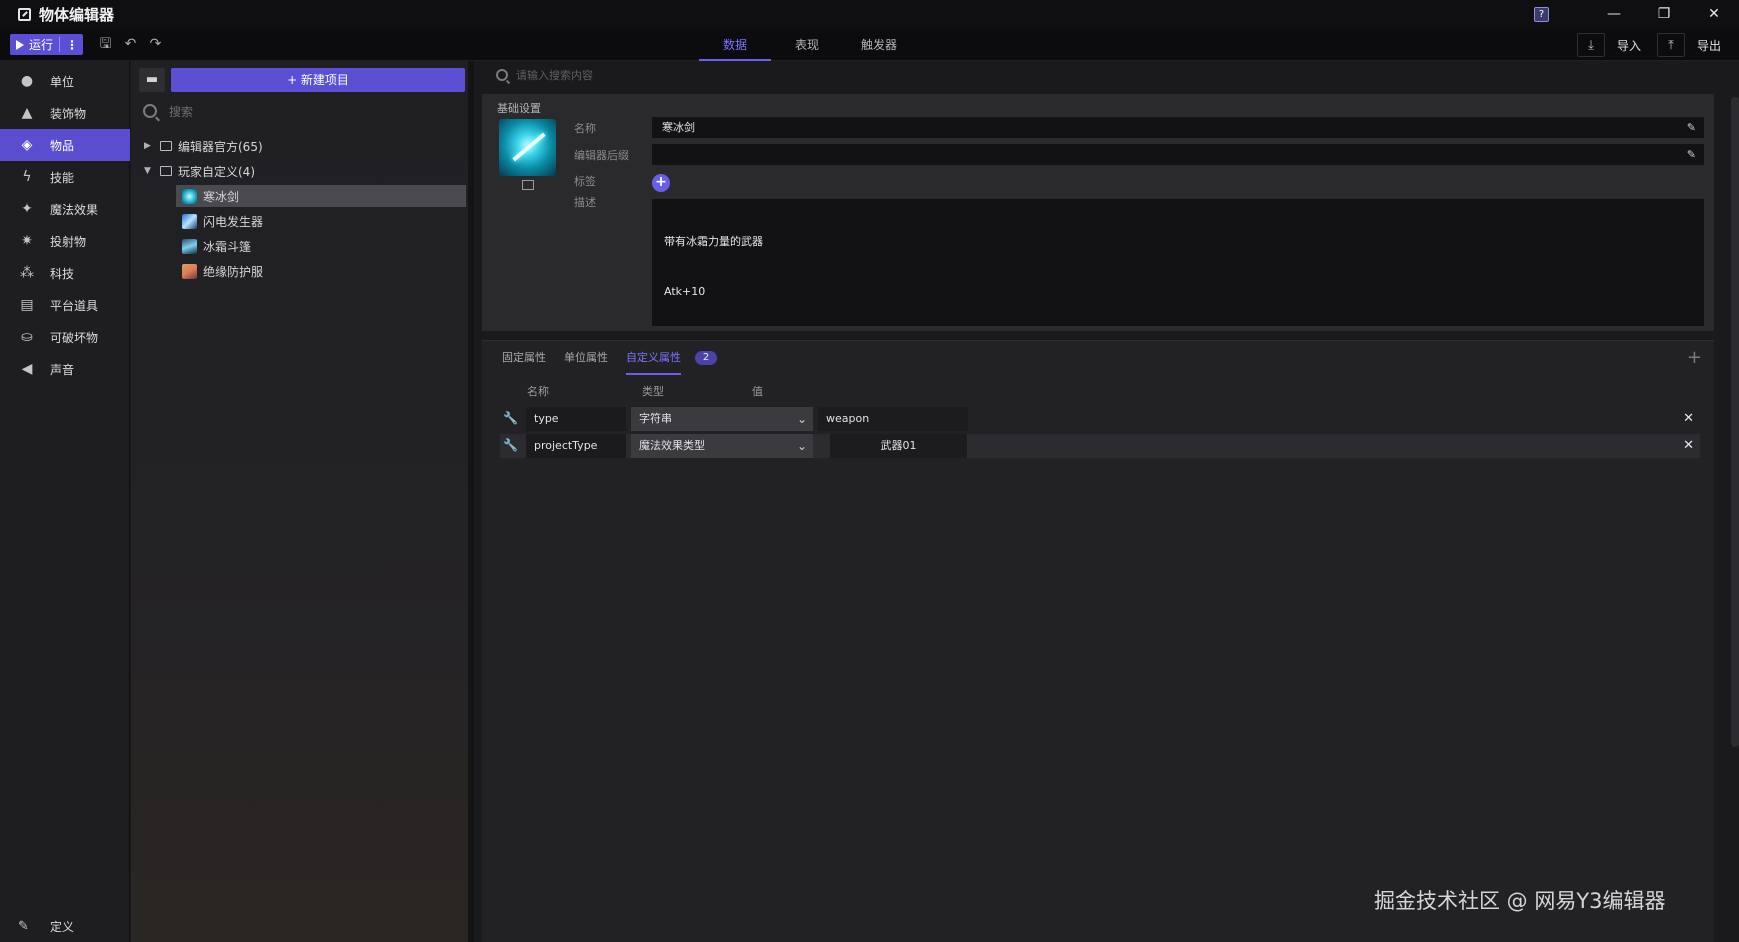 This screenshot has width=1739, height=942. Describe the element at coordinates (879, 45) in the screenshot. I see `tab-triggers: 触发器` at that location.